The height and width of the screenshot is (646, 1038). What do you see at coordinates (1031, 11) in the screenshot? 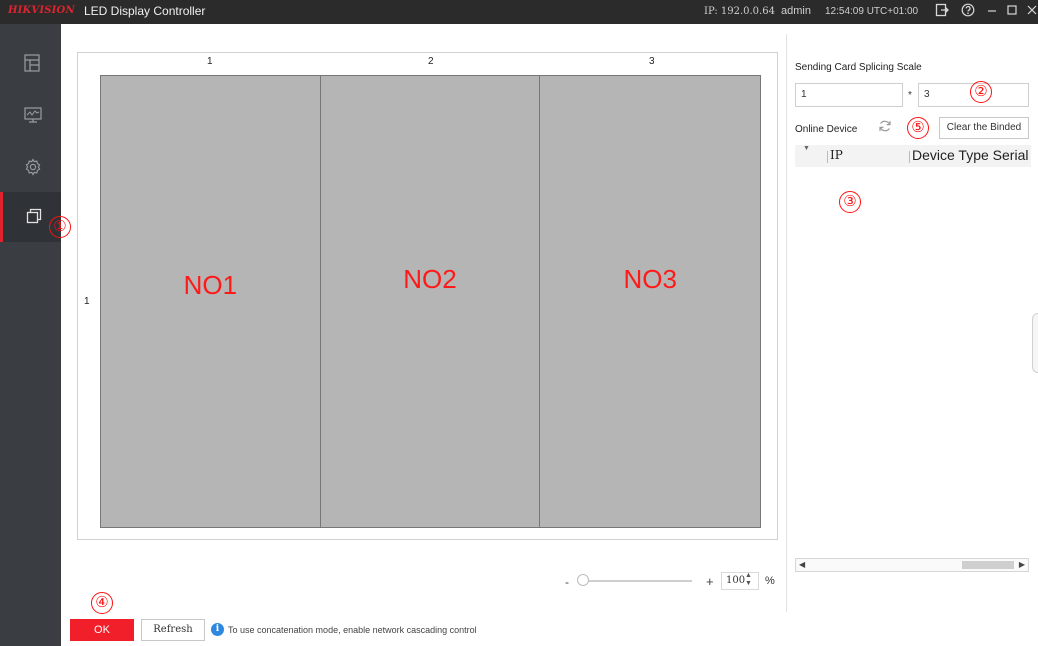
I see `close-icon` at bounding box center [1031, 11].